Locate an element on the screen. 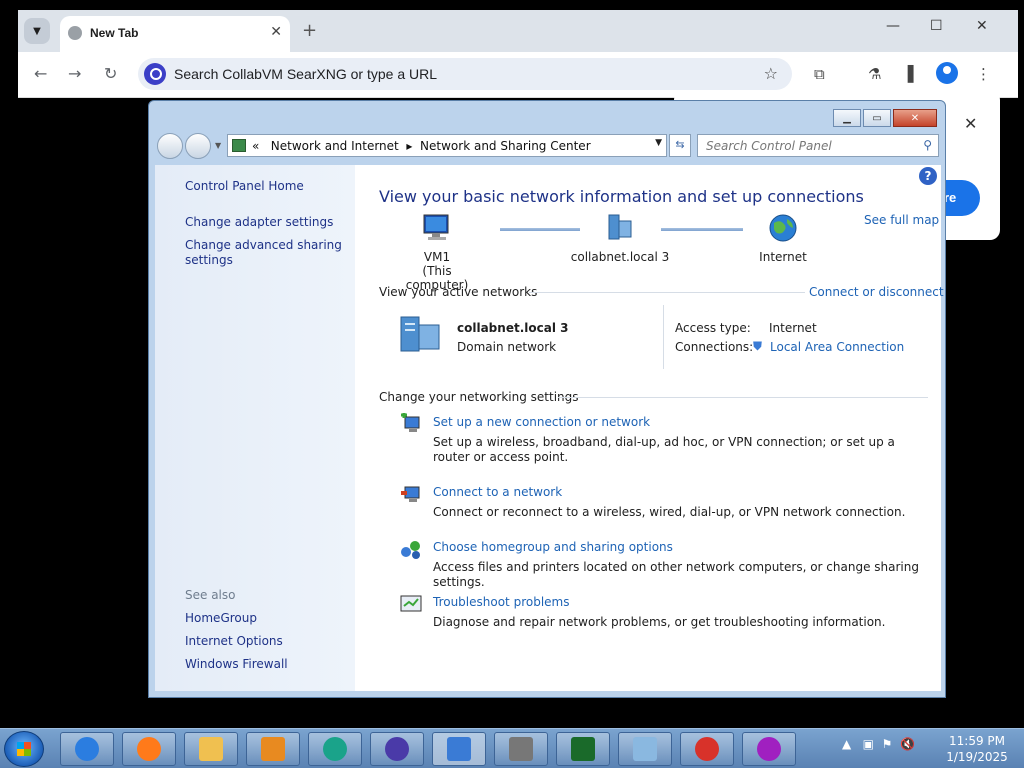 Image resolution: width=1024 pixels, height=768 pixels. refresh-button: ⇆ is located at coordinates (680, 145).